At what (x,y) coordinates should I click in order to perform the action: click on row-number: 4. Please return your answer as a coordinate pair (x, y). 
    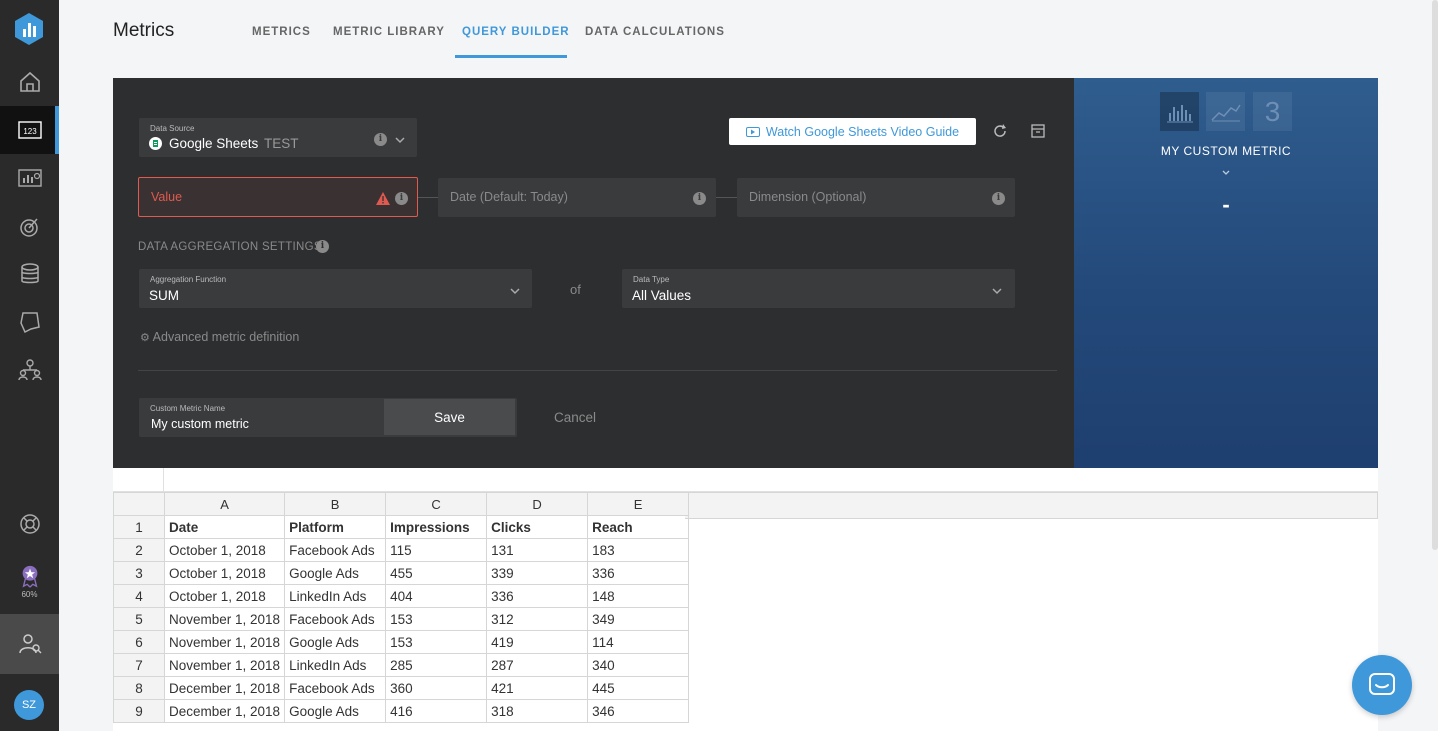
    Looking at the image, I should click on (139, 596).